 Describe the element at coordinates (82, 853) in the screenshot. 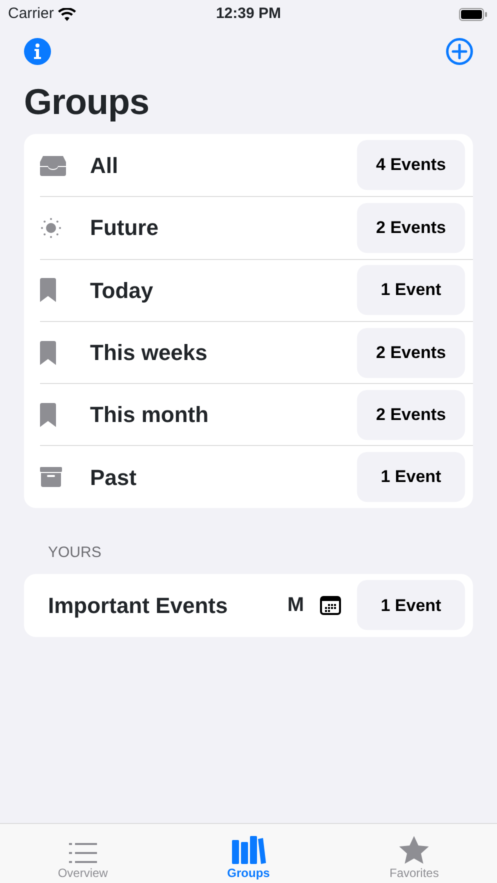

I see `list-icon` at that location.